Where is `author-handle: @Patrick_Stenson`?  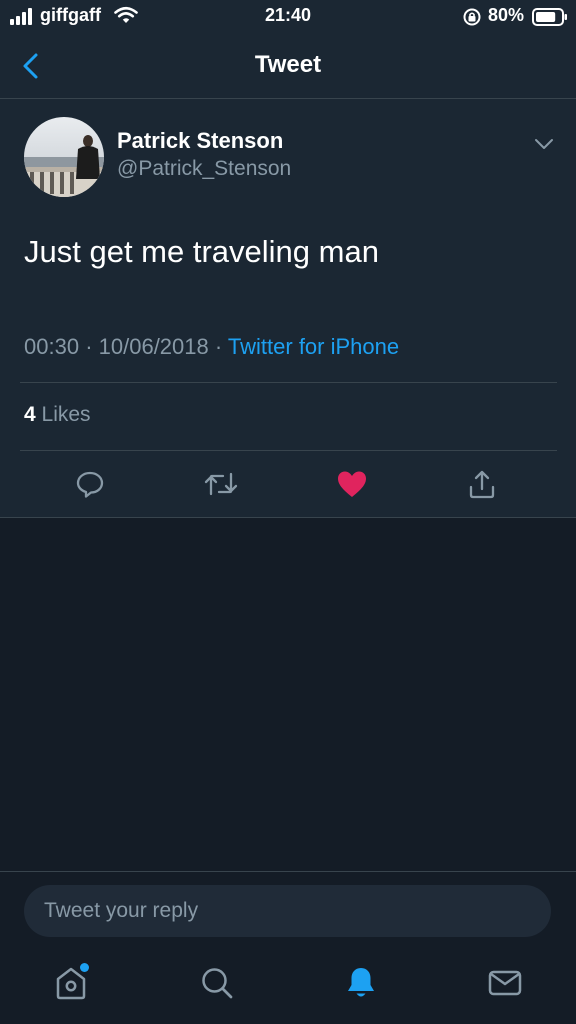 author-handle: @Patrick_Stenson is located at coordinates (204, 169).